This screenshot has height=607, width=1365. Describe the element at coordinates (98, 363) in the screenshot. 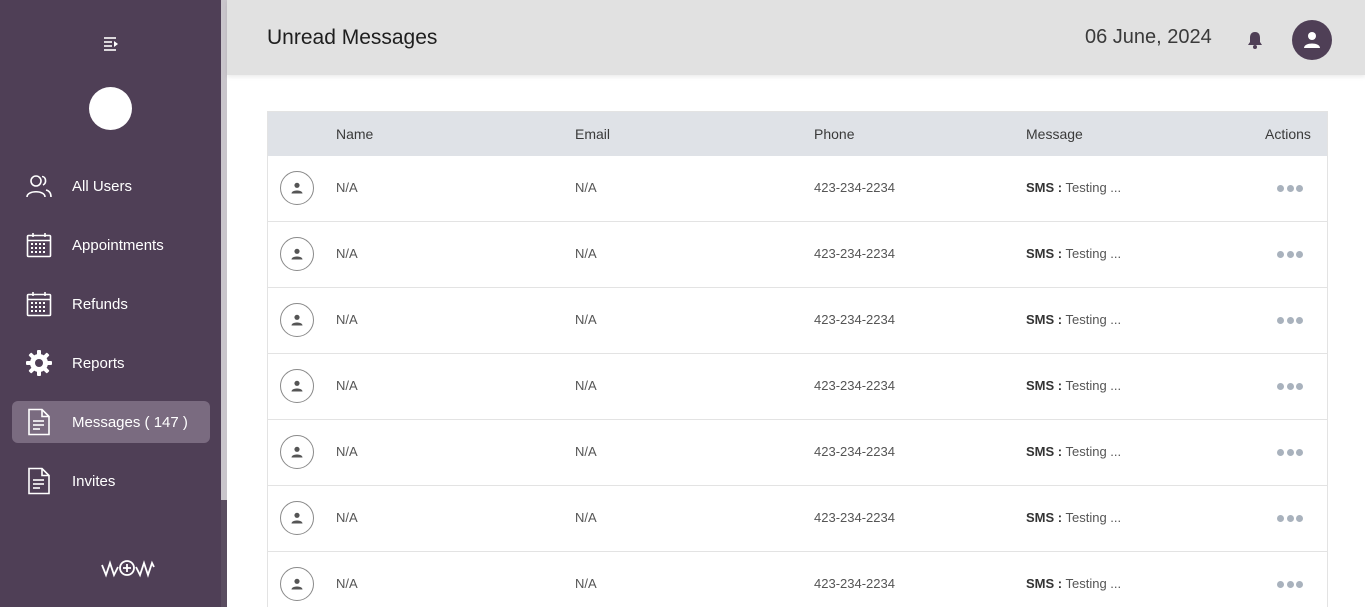

I see `sidebar-item-label: Reports` at that location.